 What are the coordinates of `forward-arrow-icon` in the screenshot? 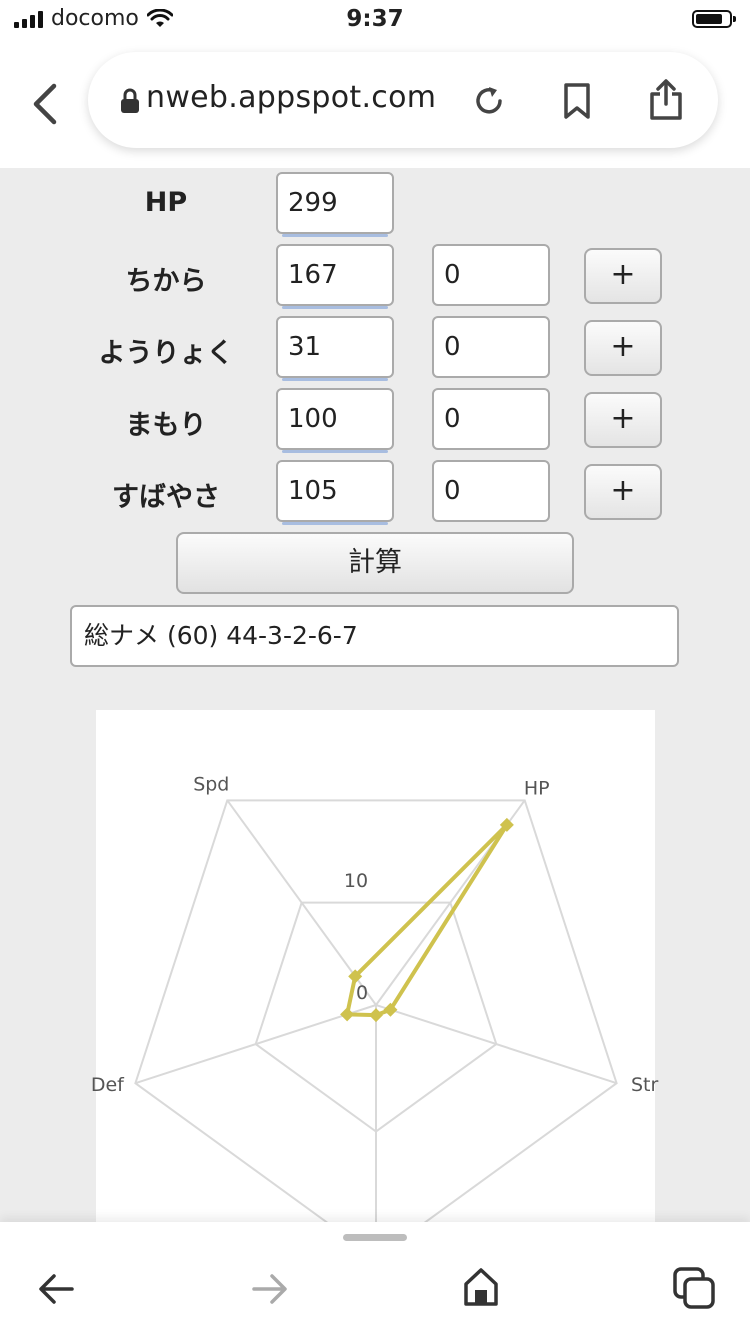 It's located at (269, 1289).